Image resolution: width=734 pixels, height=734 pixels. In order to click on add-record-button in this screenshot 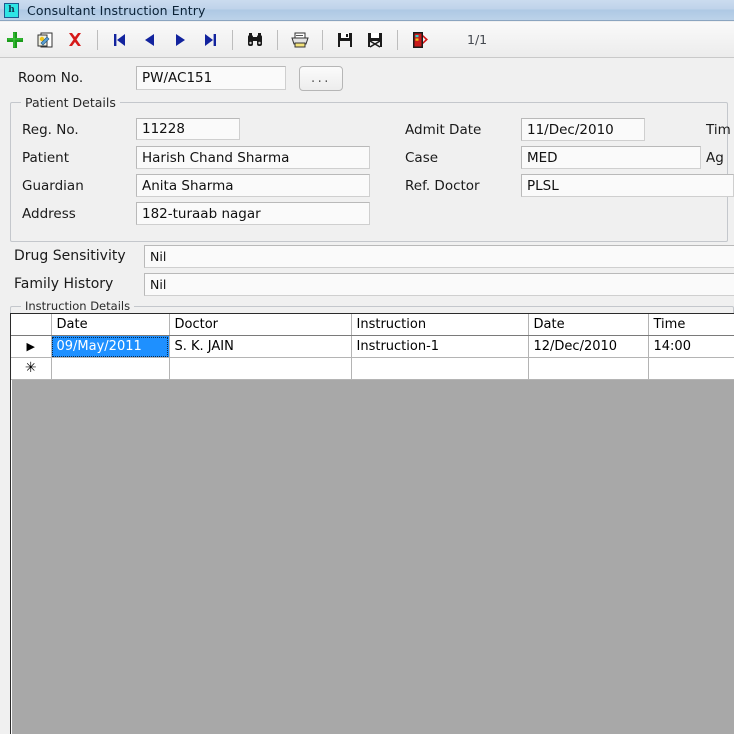, I will do `click(15, 40)`.